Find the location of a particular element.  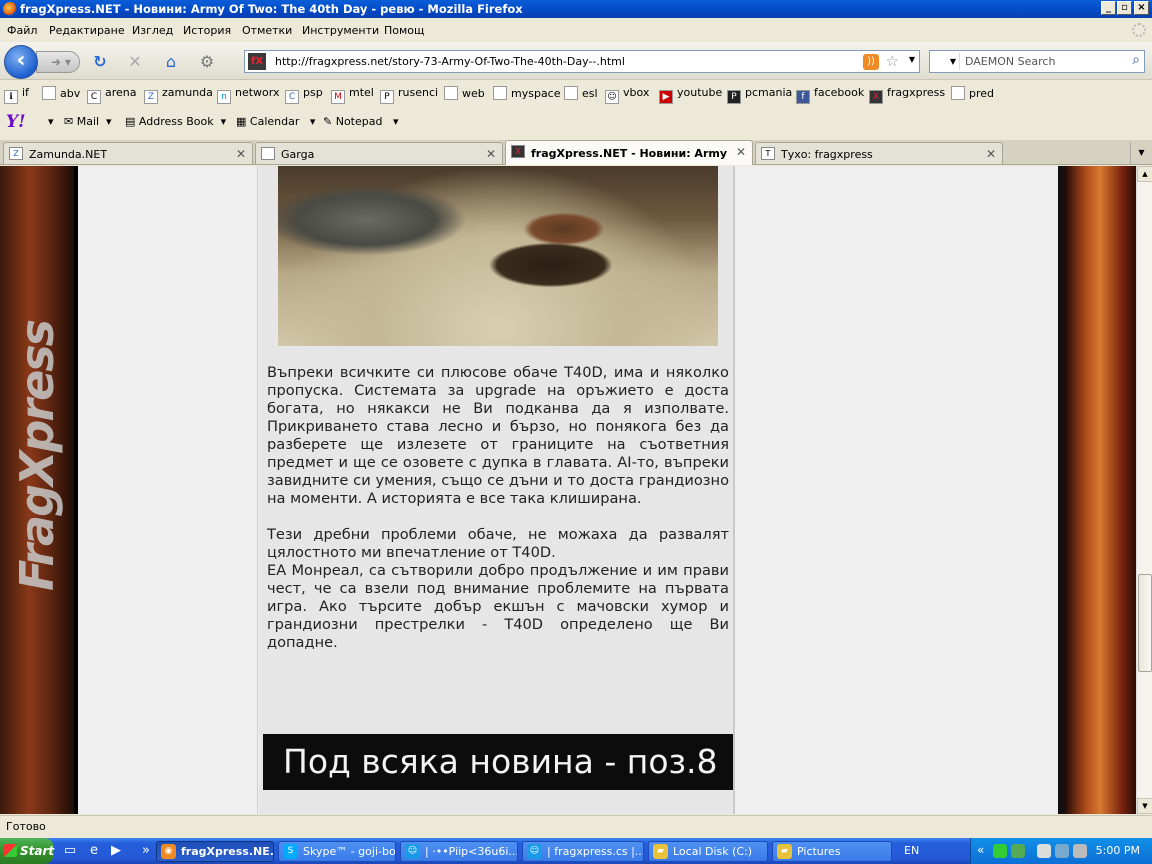

ad-banner: Под всяка новина - поз.8 is located at coordinates (498, 762).